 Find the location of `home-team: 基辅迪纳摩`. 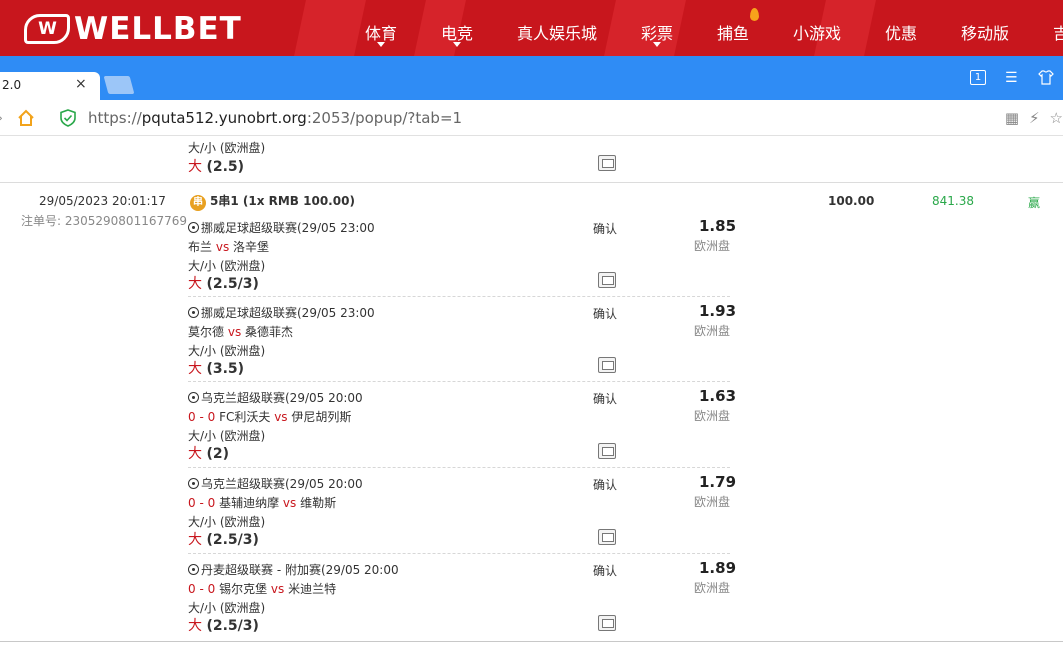

home-team: 基辅迪纳摩 is located at coordinates (249, 503).